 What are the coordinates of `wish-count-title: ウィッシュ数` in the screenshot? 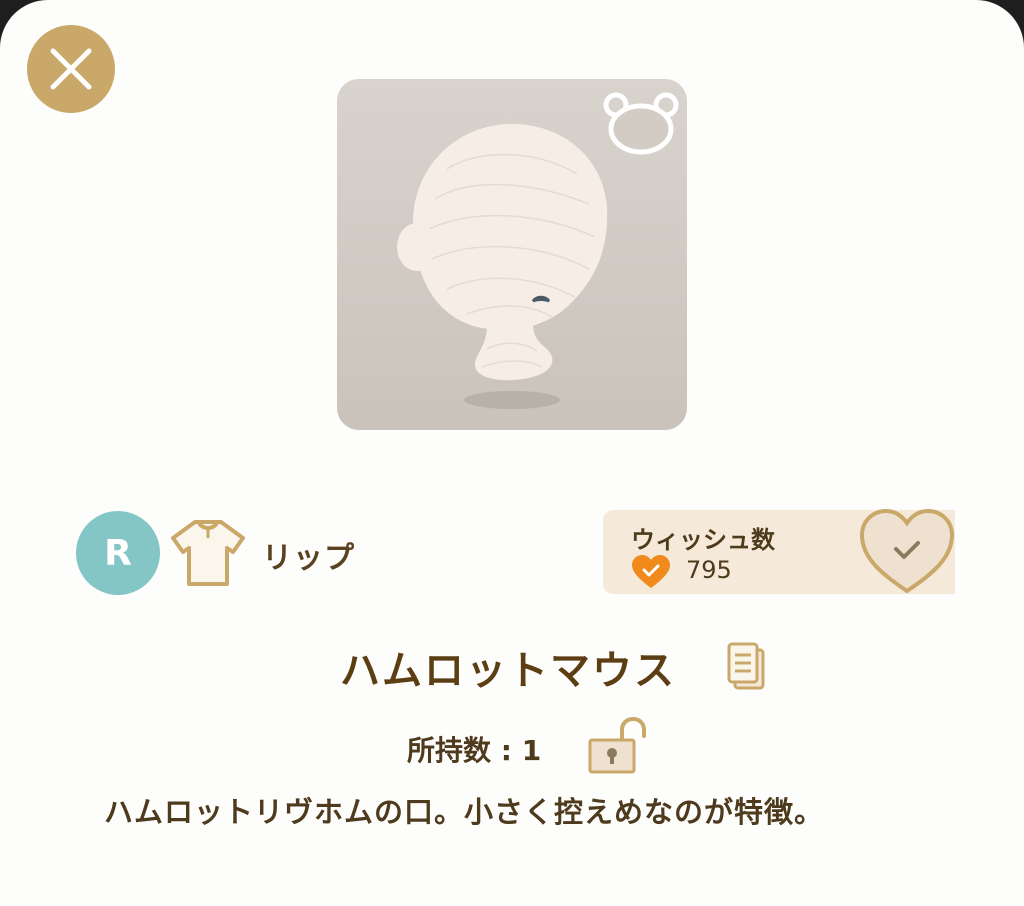 It's located at (703, 540).